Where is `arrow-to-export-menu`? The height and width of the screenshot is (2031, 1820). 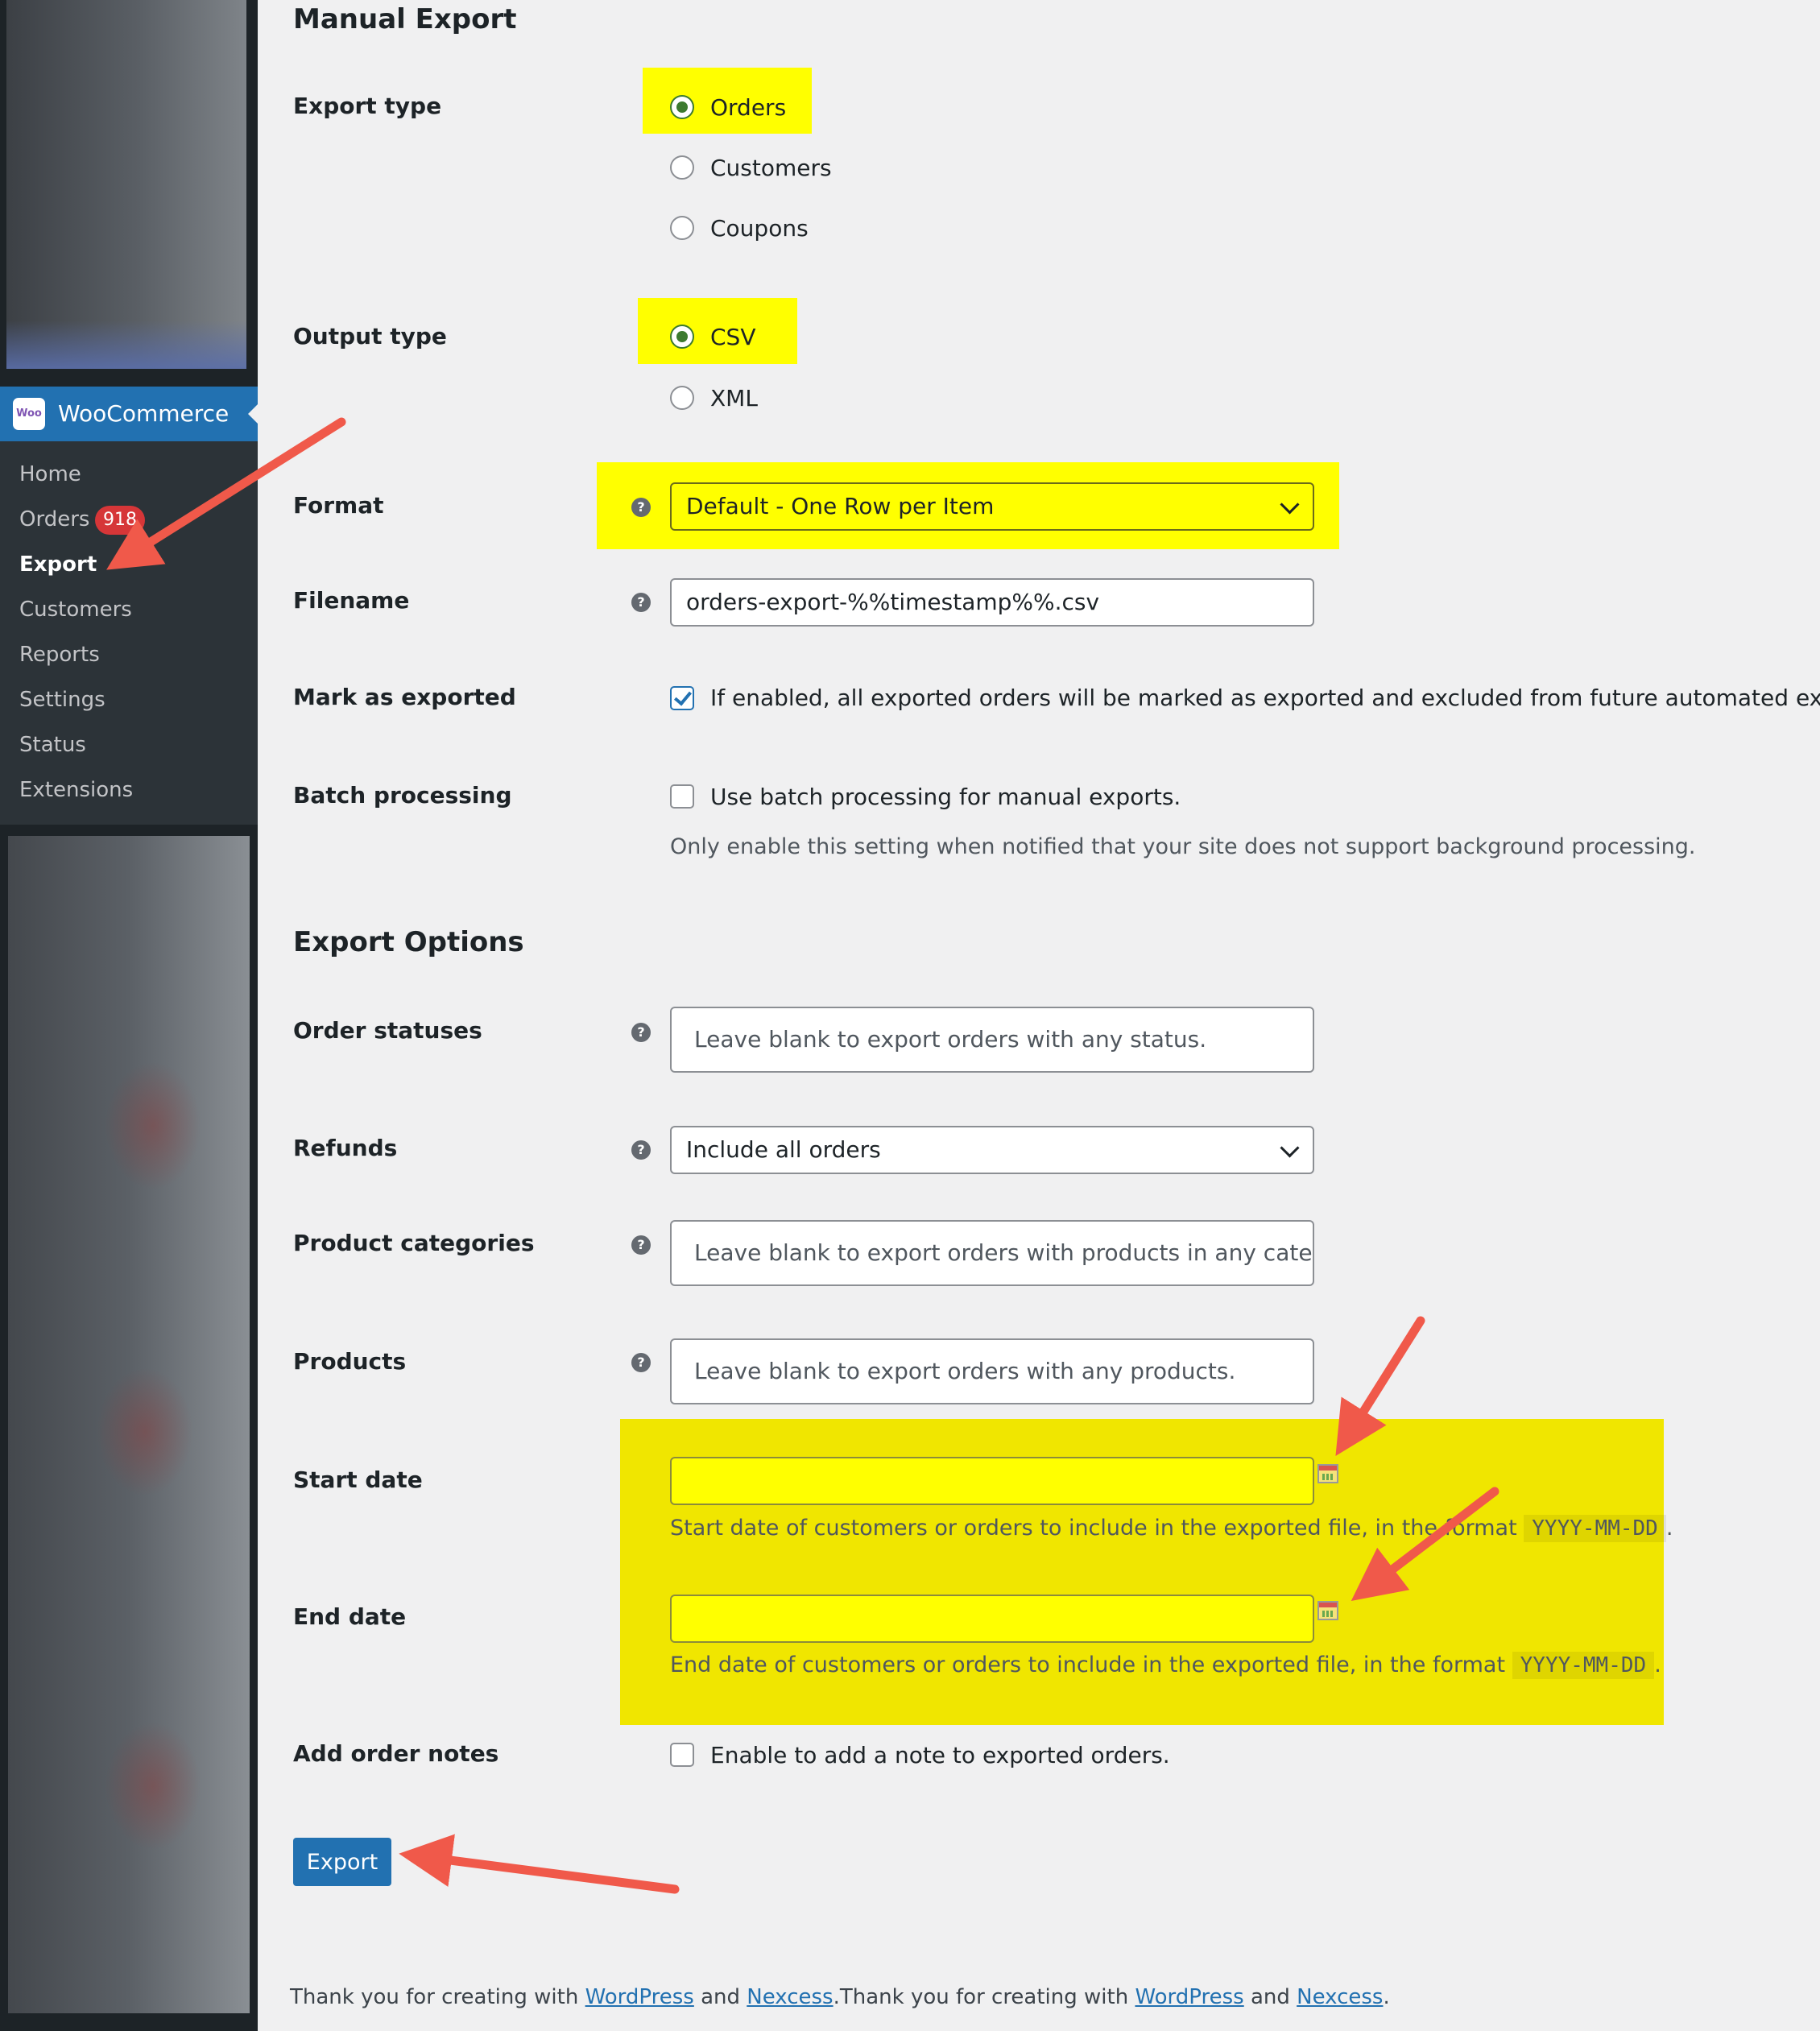 arrow-to-export-menu is located at coordinates (226, 493).